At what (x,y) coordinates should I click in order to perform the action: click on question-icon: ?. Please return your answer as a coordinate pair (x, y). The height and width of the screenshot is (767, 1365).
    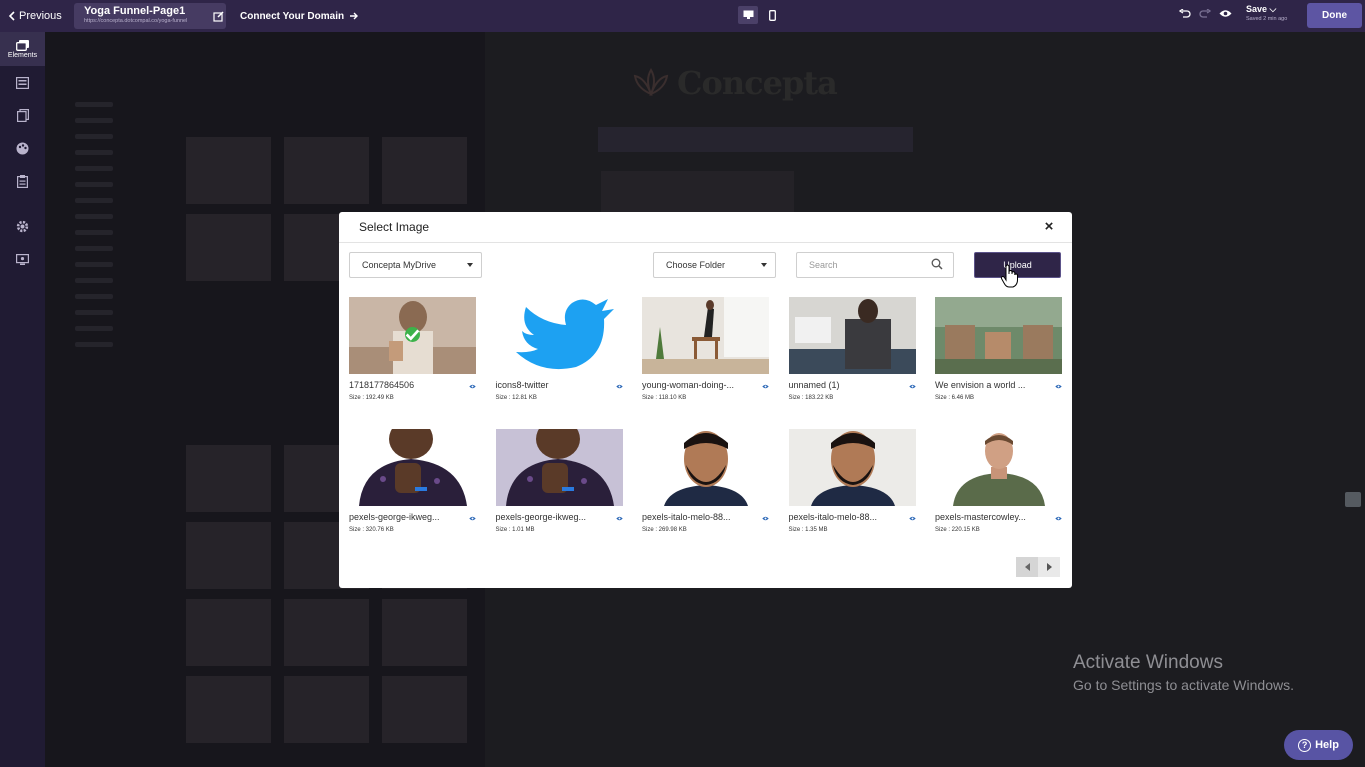
    Looking at the image, I should click on (1305, 745).